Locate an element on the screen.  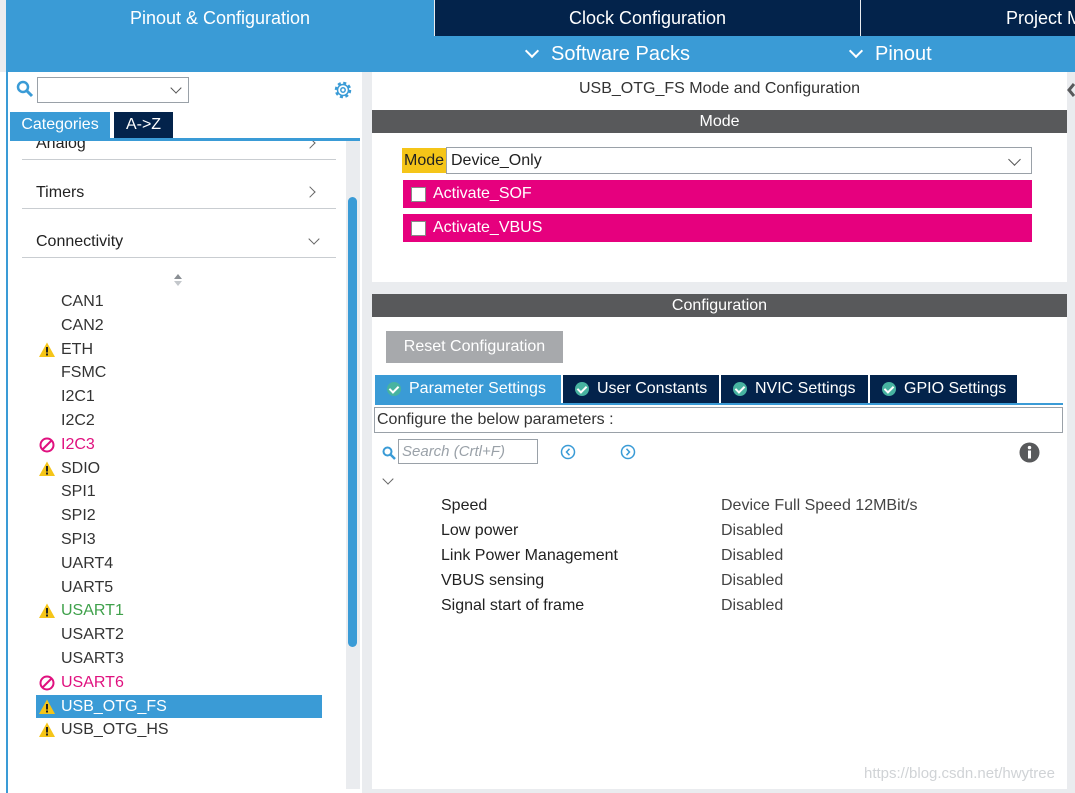
peripheral-label: UART5 is located at coordinates (87, 587).